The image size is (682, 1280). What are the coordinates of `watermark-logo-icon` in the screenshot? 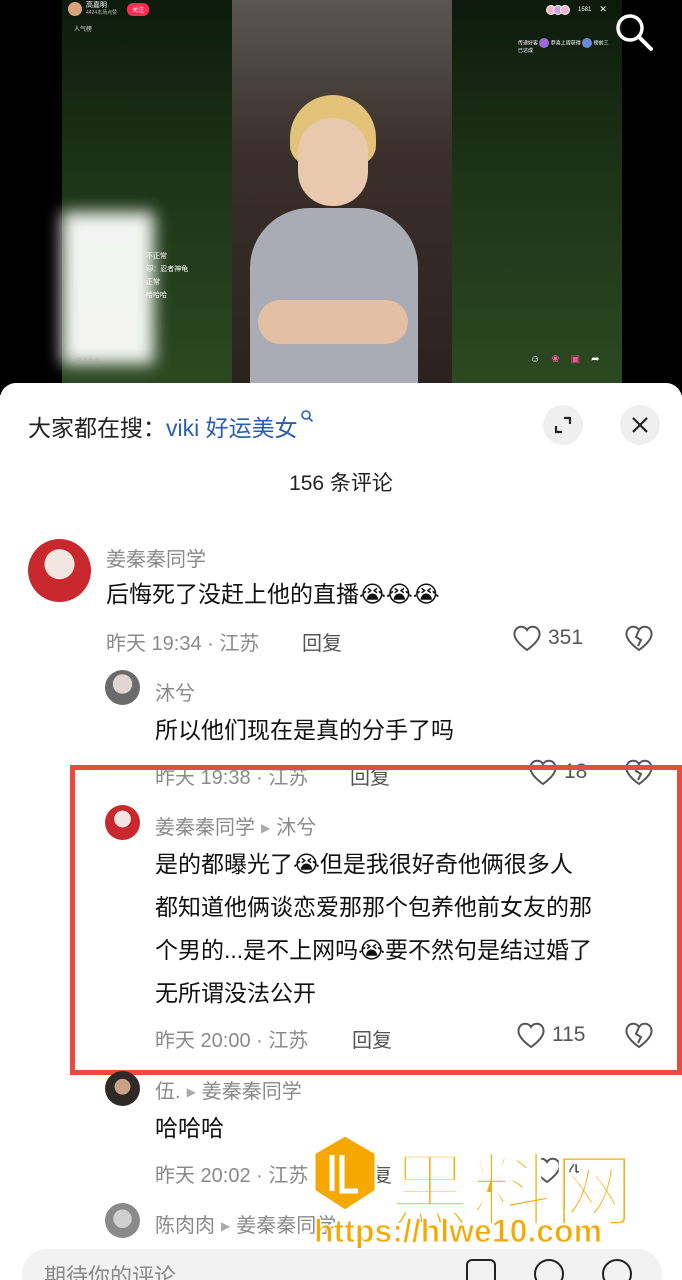 It's located at (345, 1173).